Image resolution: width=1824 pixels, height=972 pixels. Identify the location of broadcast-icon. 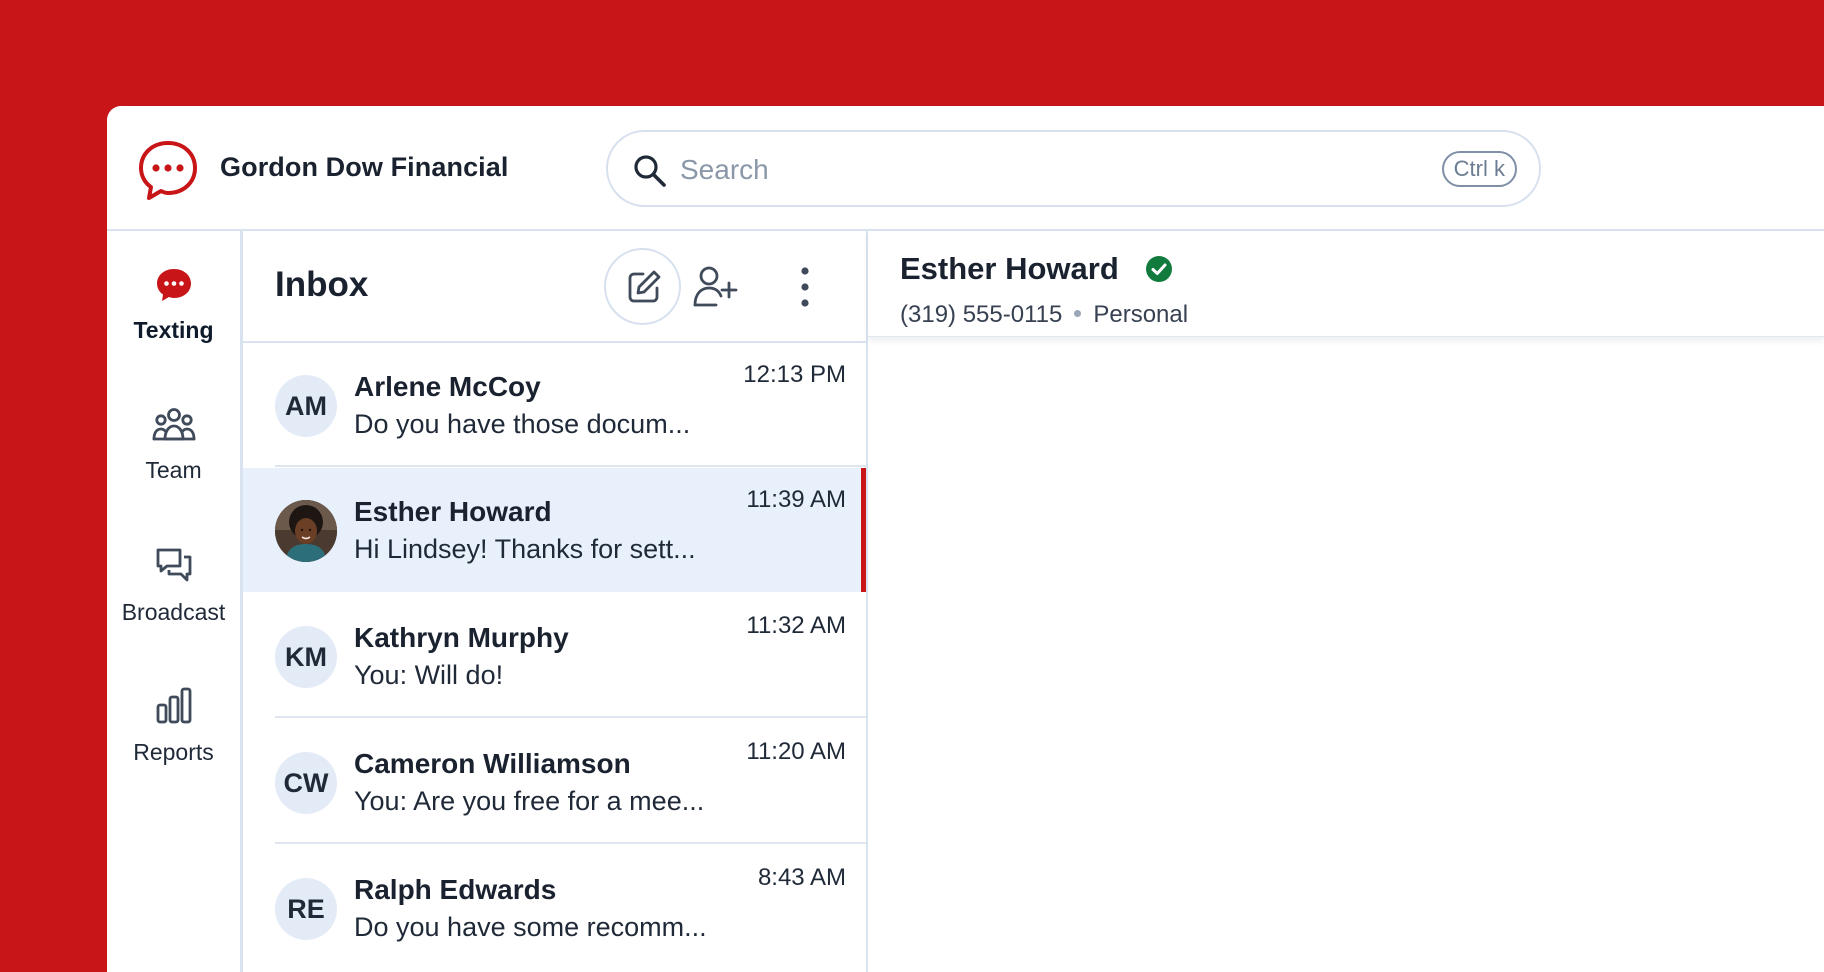
(173, 565).